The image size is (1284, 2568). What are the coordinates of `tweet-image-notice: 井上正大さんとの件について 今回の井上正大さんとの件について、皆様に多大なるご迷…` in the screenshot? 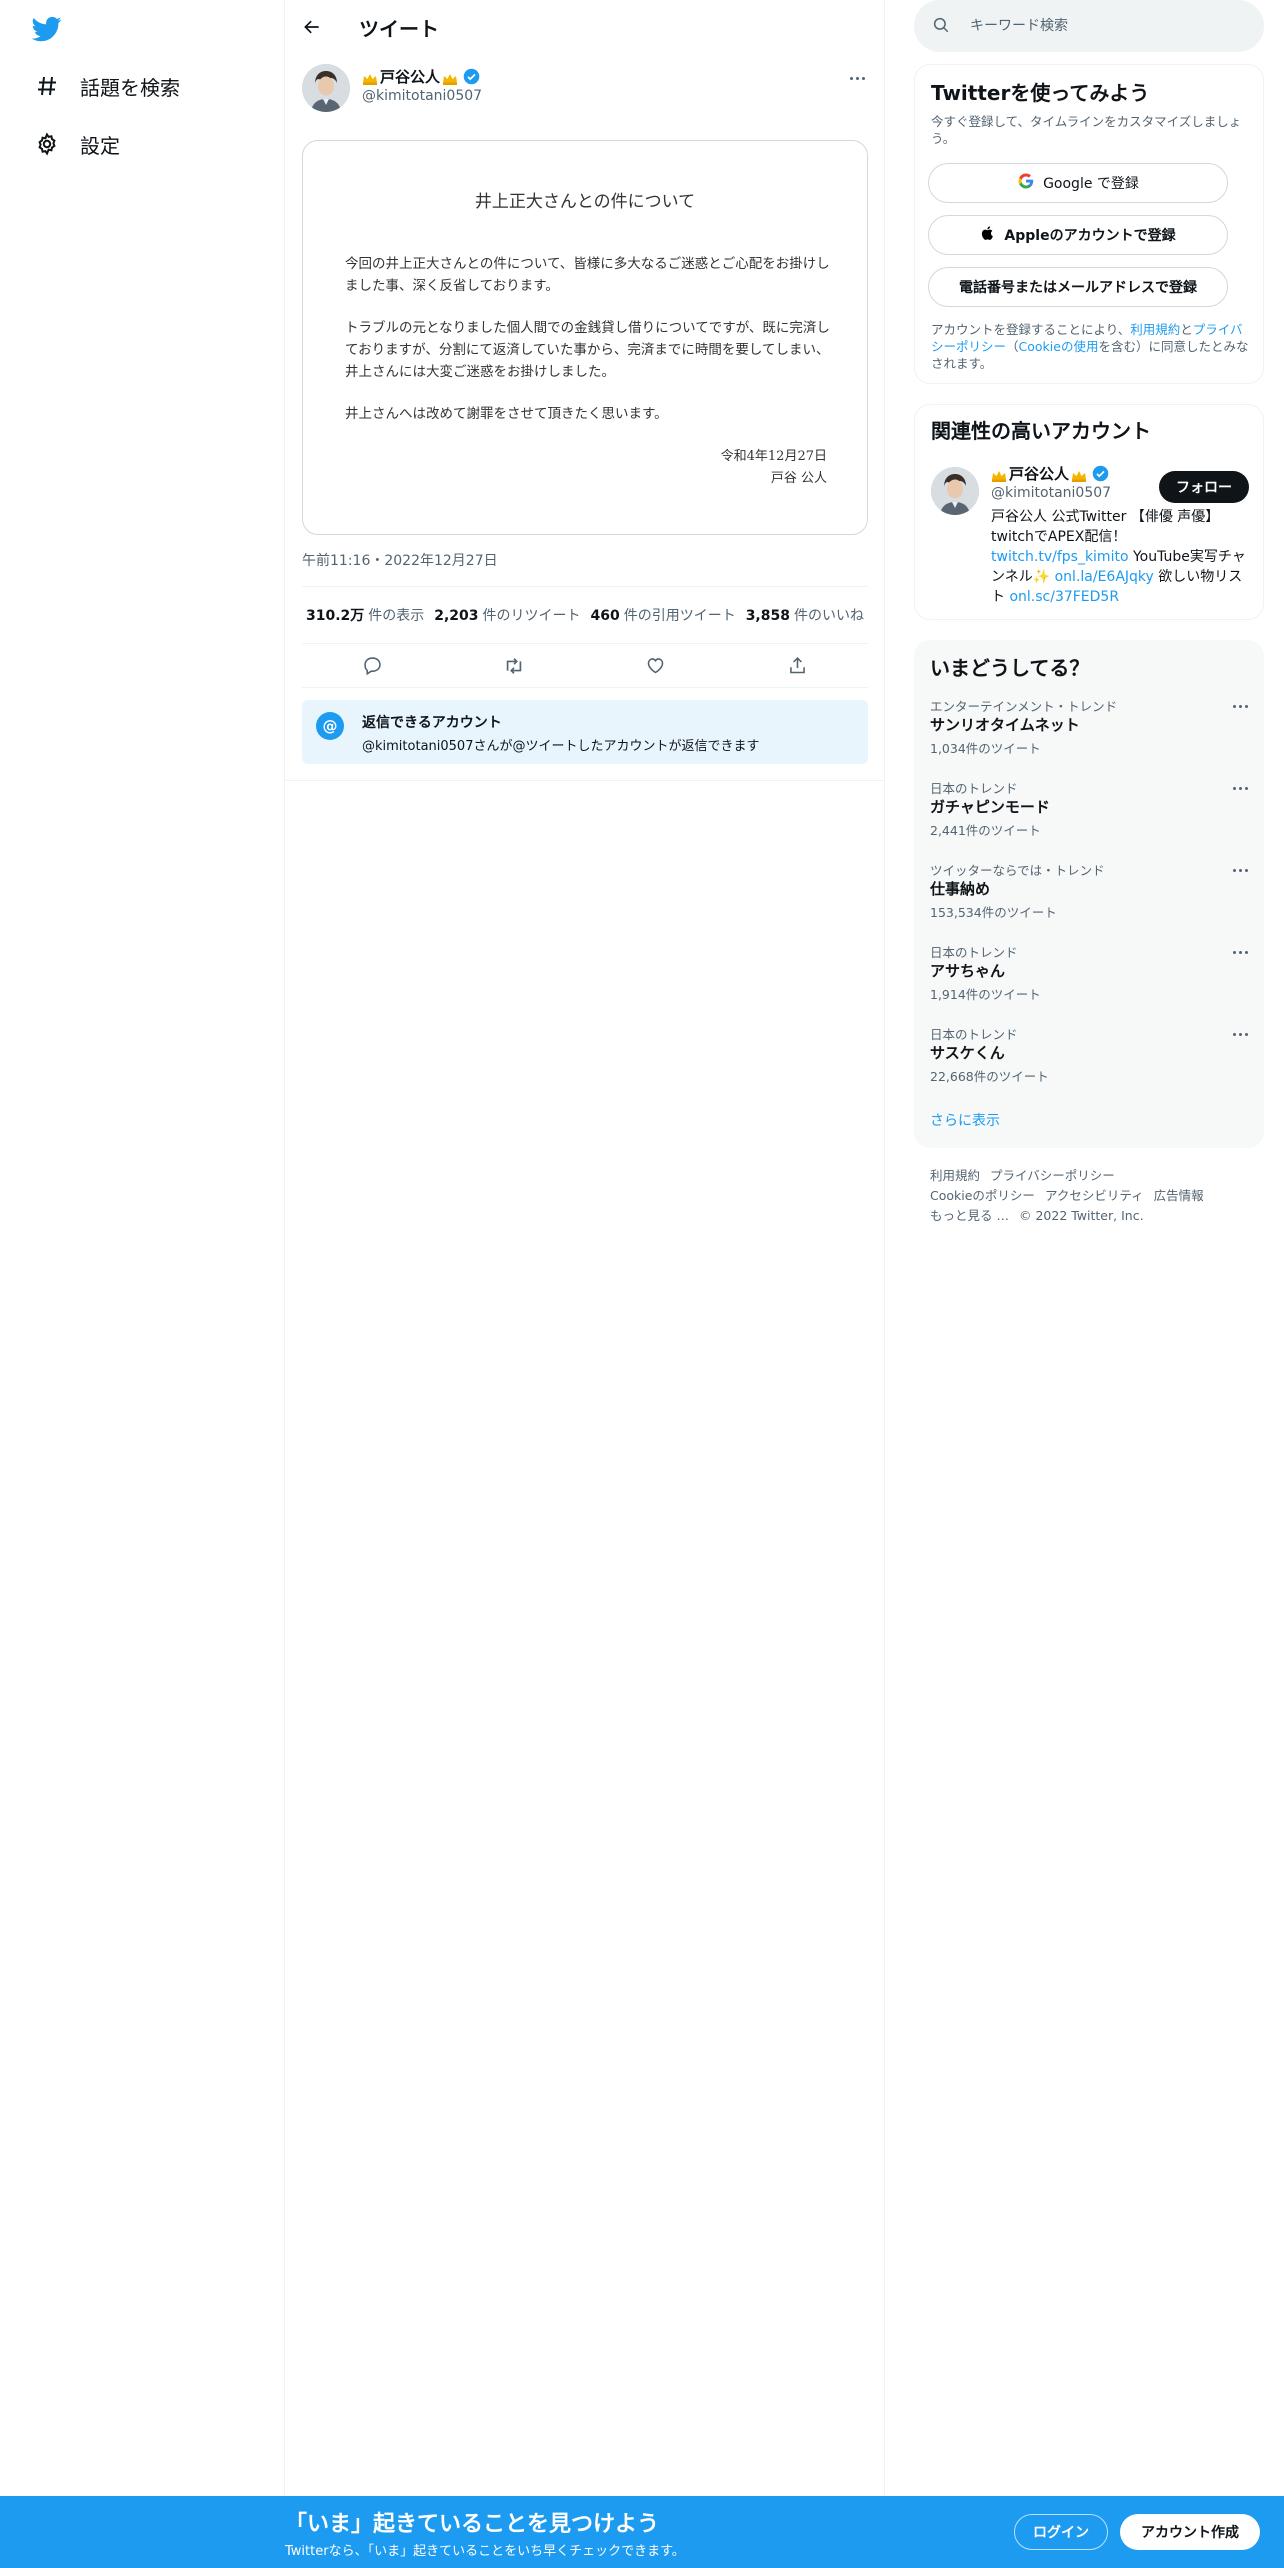 It's located at (585, 337).